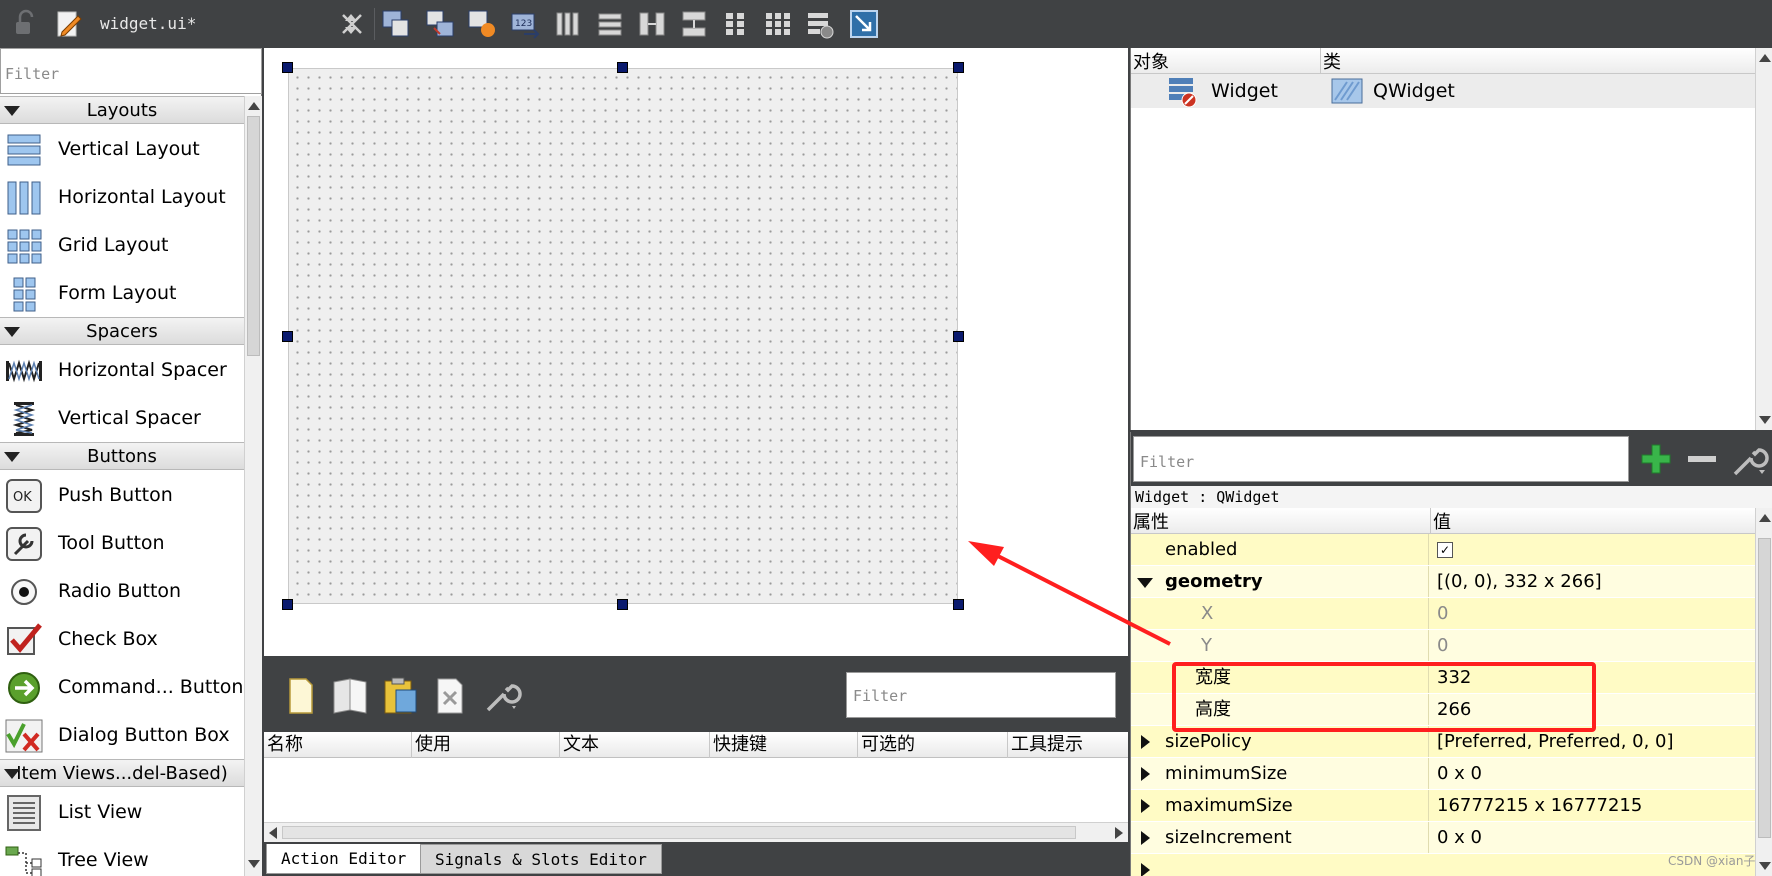  What do you see at coordinates (122, 812) in the screenshot?
I see `widget-item-list-view: List View` at bounding box center [122, 812].